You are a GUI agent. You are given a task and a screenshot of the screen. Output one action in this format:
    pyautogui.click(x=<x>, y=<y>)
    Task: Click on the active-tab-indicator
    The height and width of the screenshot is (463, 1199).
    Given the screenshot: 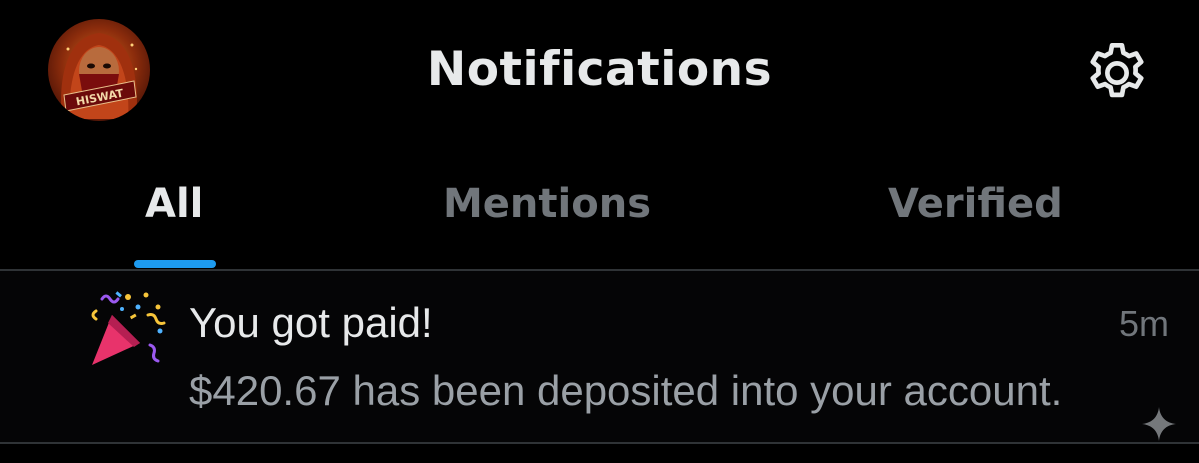 What is the action you would take?
    pyautogui.click(x=175, y=264)
    